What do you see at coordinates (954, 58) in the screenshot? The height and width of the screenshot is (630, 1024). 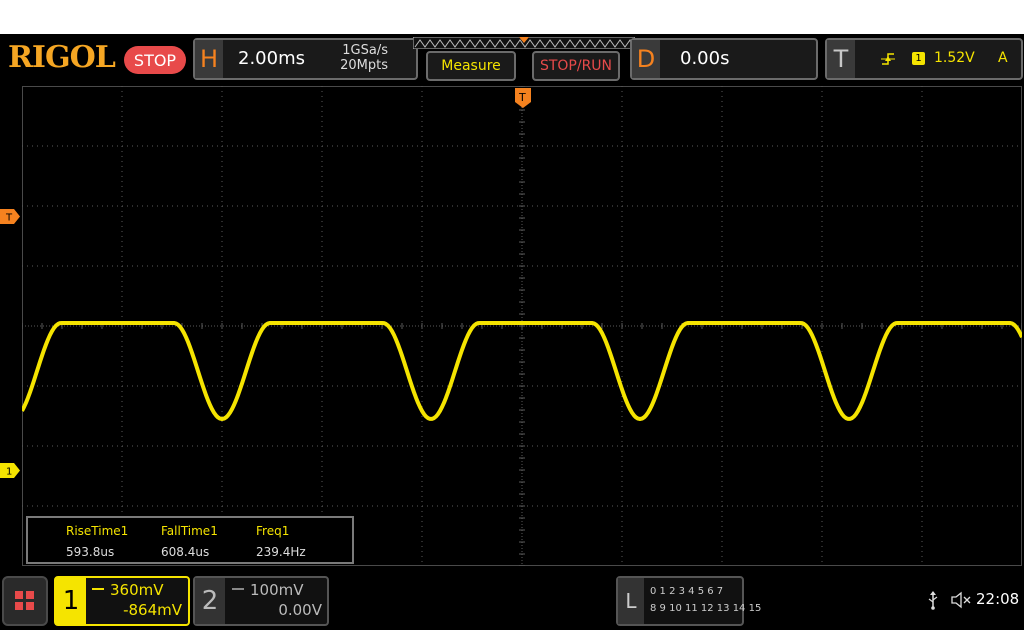 I see `trigger-level-value: 1.52V` at bounding box center [954, 58].